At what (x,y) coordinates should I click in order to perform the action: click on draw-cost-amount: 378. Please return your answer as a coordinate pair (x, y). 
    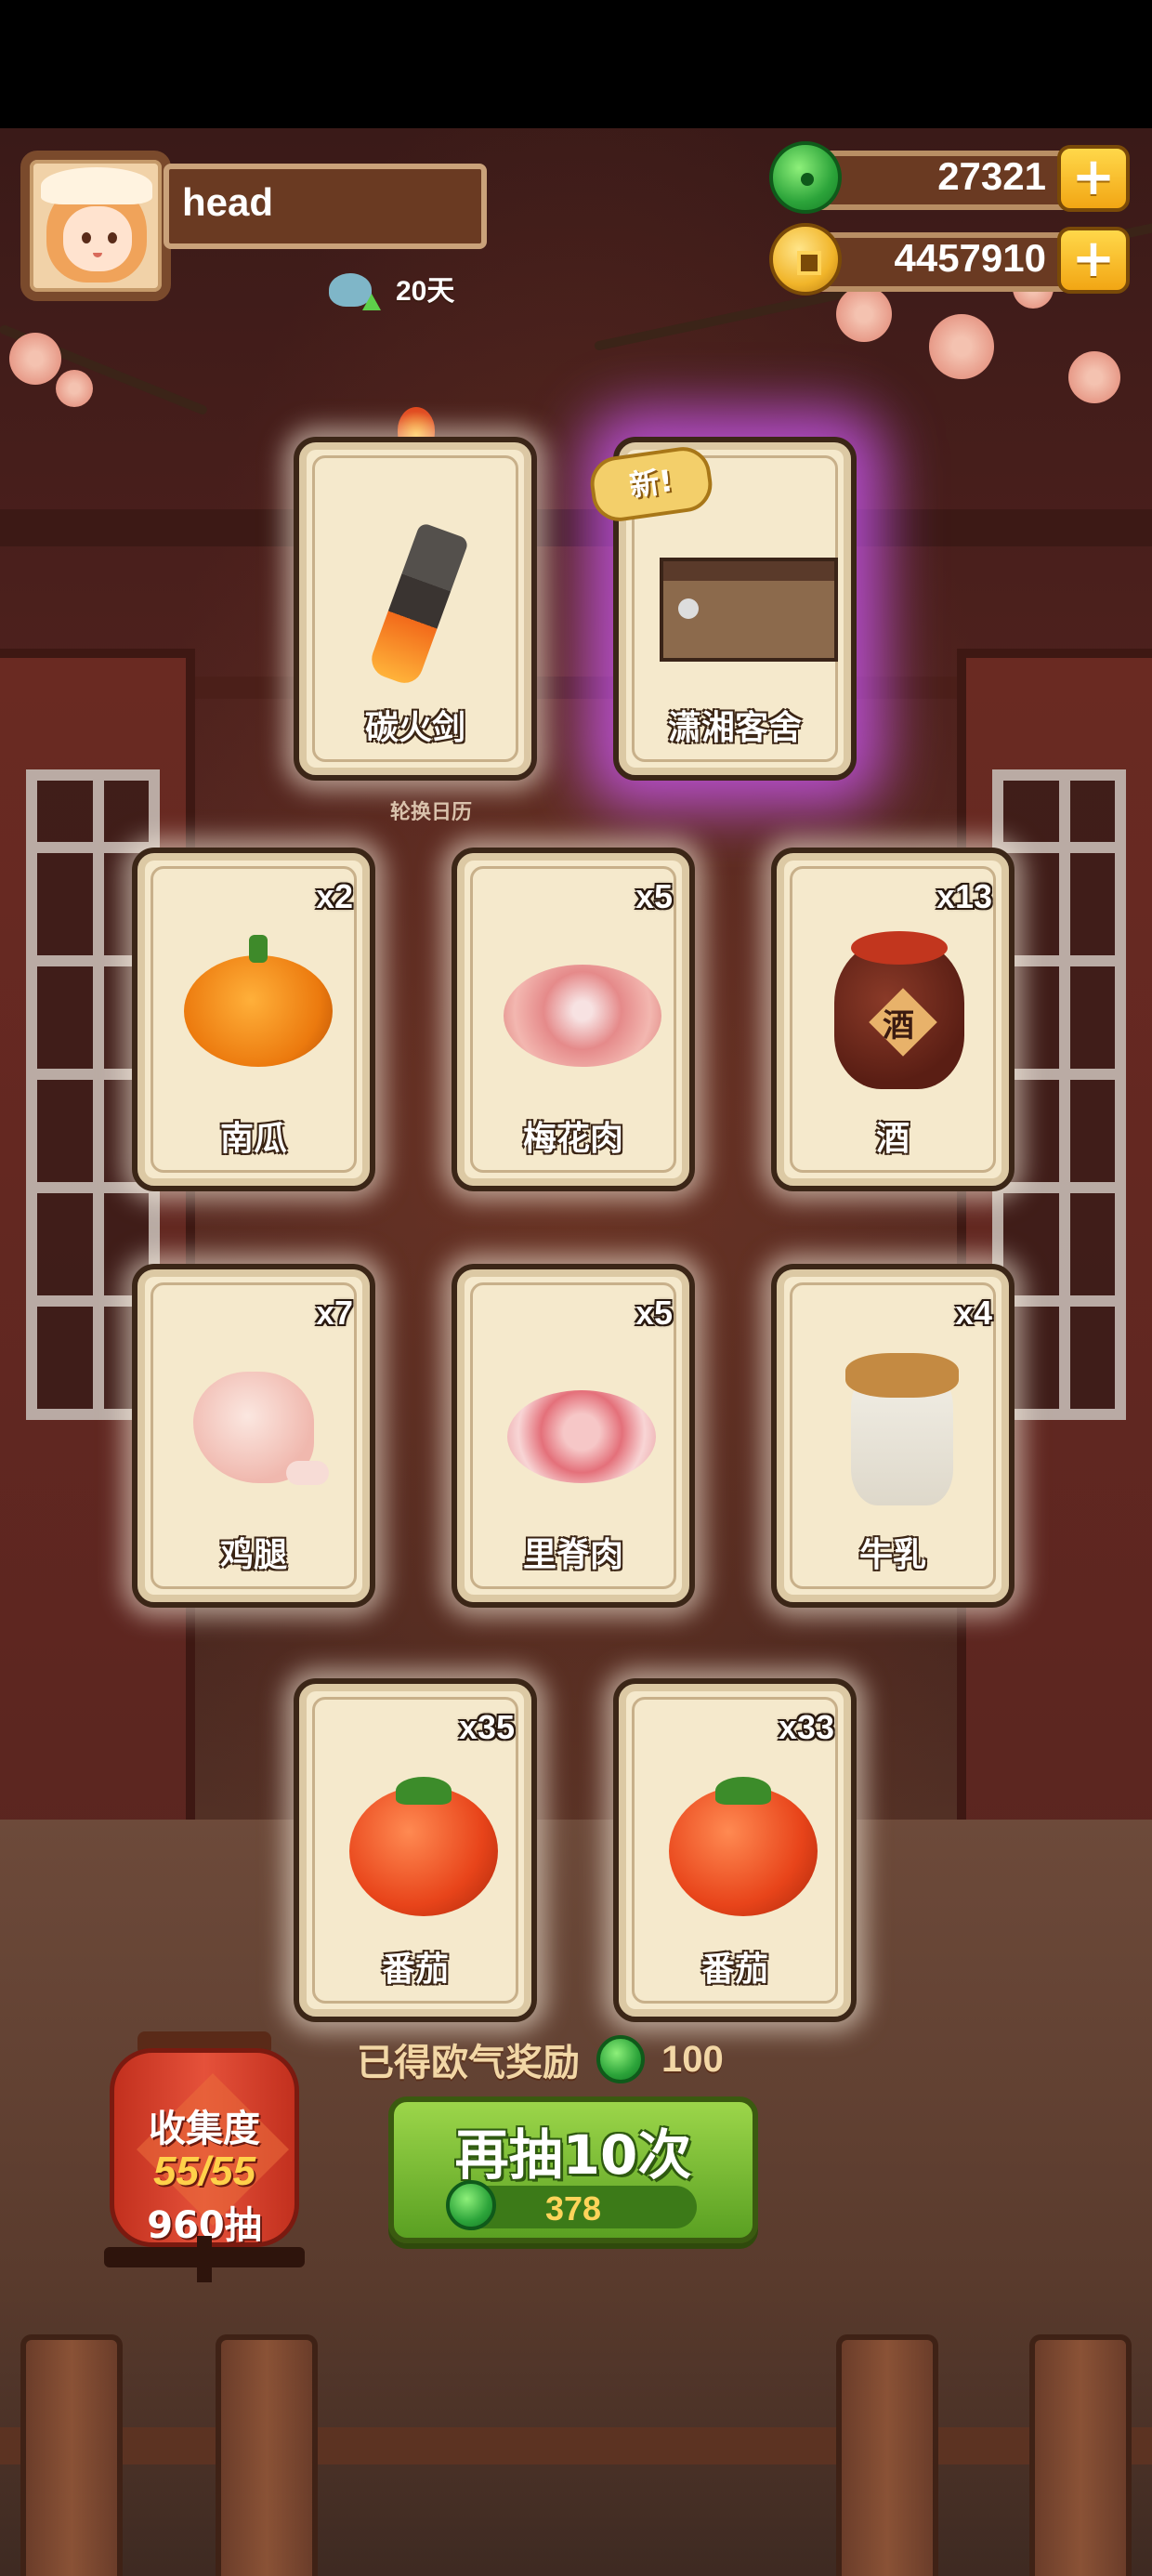
    Looking at the image, I should click on (573, 2208).